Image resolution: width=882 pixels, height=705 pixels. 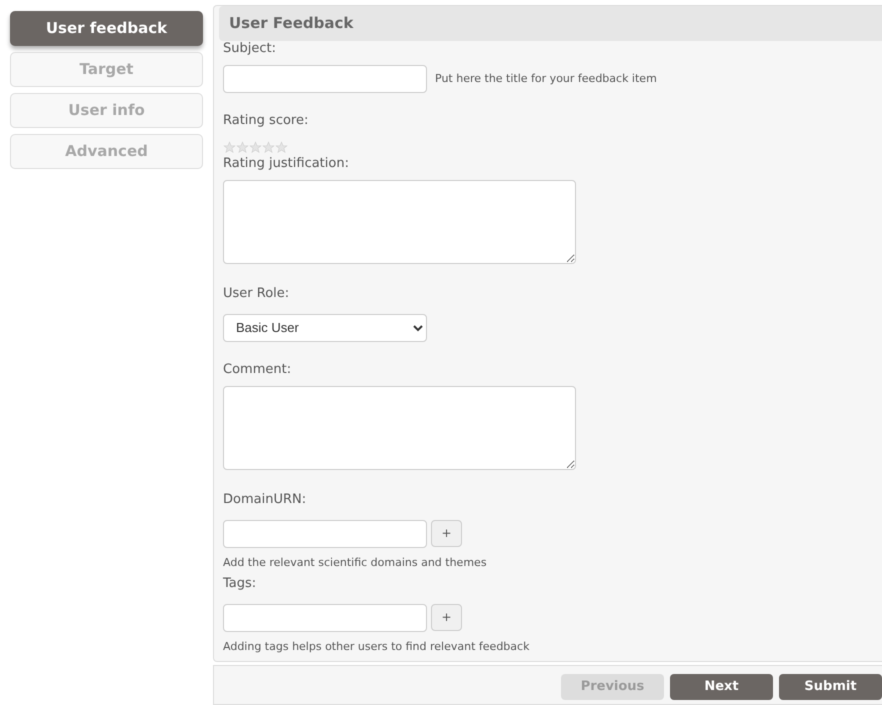 I want to click on field-label: Rating score:, so click(x=266, y=120).